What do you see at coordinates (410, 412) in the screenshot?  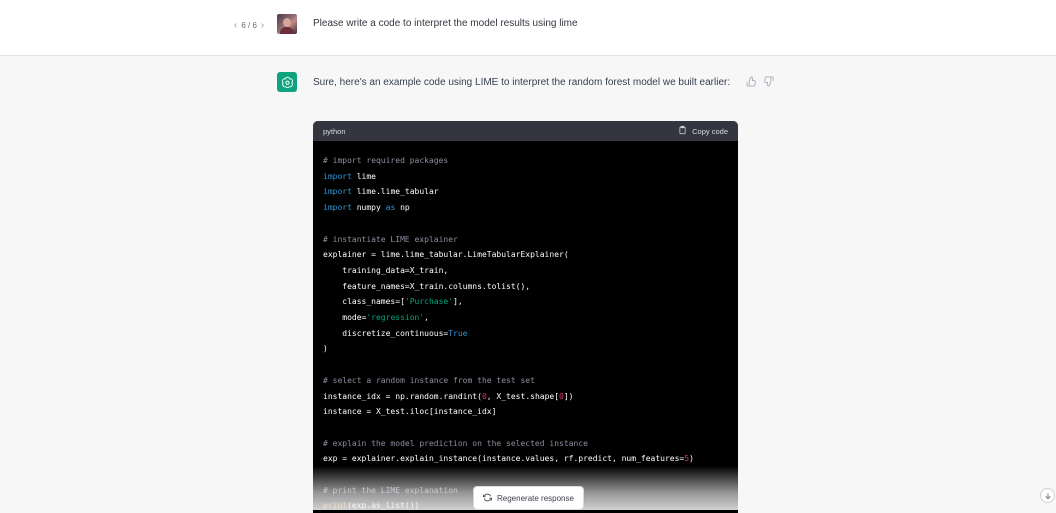 I see `code-token: instance = X_test.iloc[instance_idx]` at bounding box center [410, 412].